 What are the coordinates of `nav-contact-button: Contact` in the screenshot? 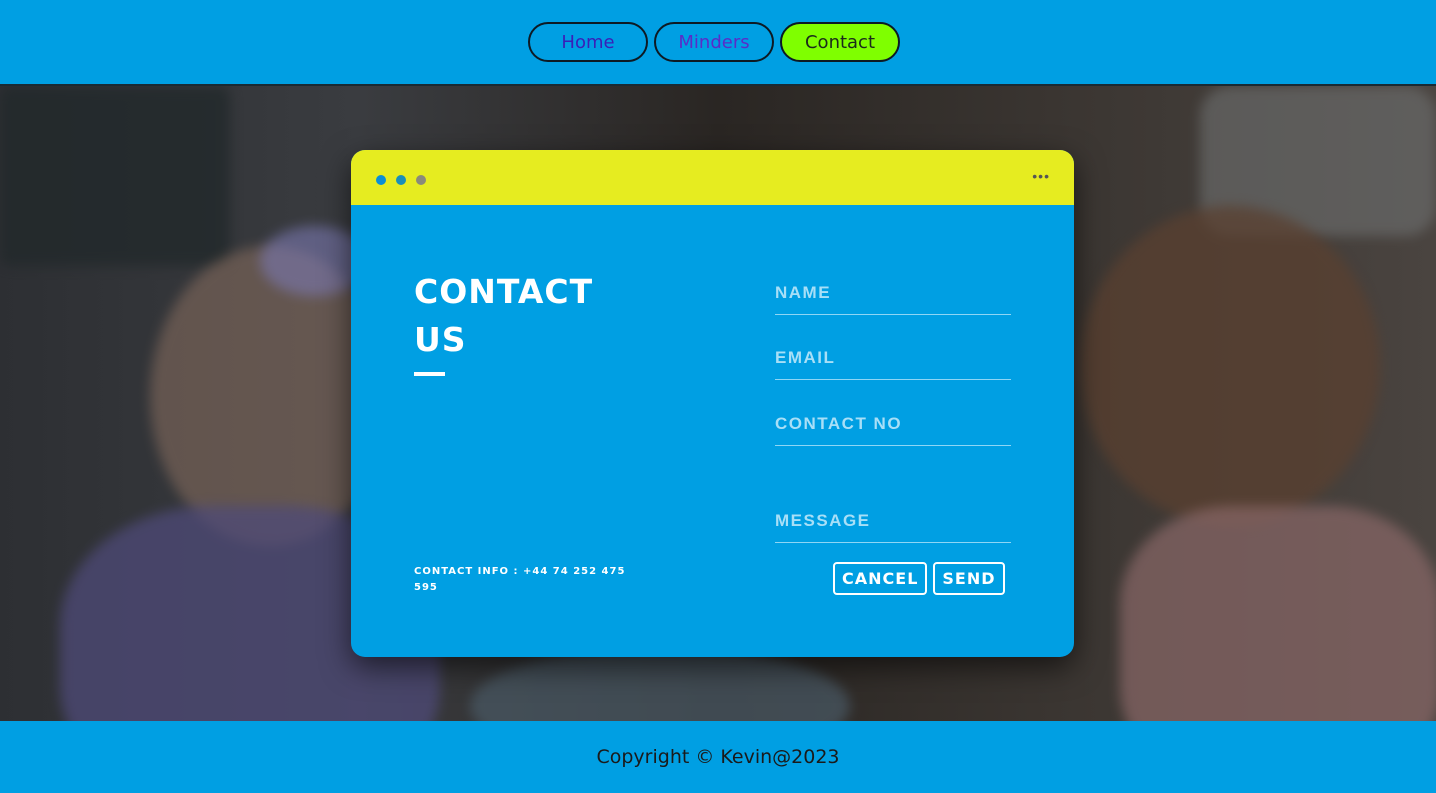 It's located at (840, 42).